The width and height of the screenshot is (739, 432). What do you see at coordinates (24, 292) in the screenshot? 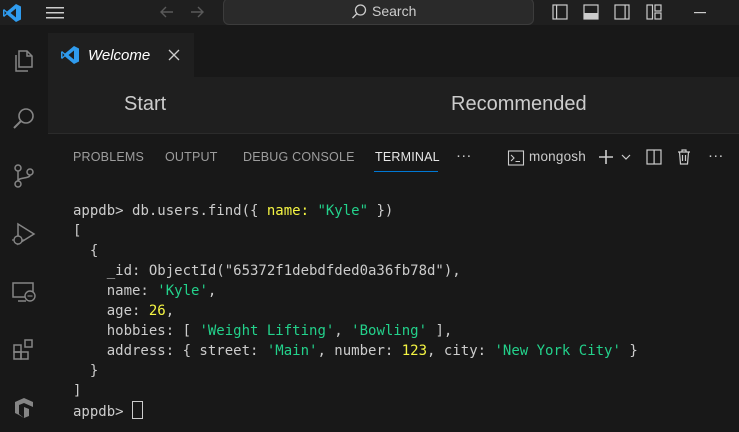
I see `remote-explorer-icon` at bounding box center [24, 292].